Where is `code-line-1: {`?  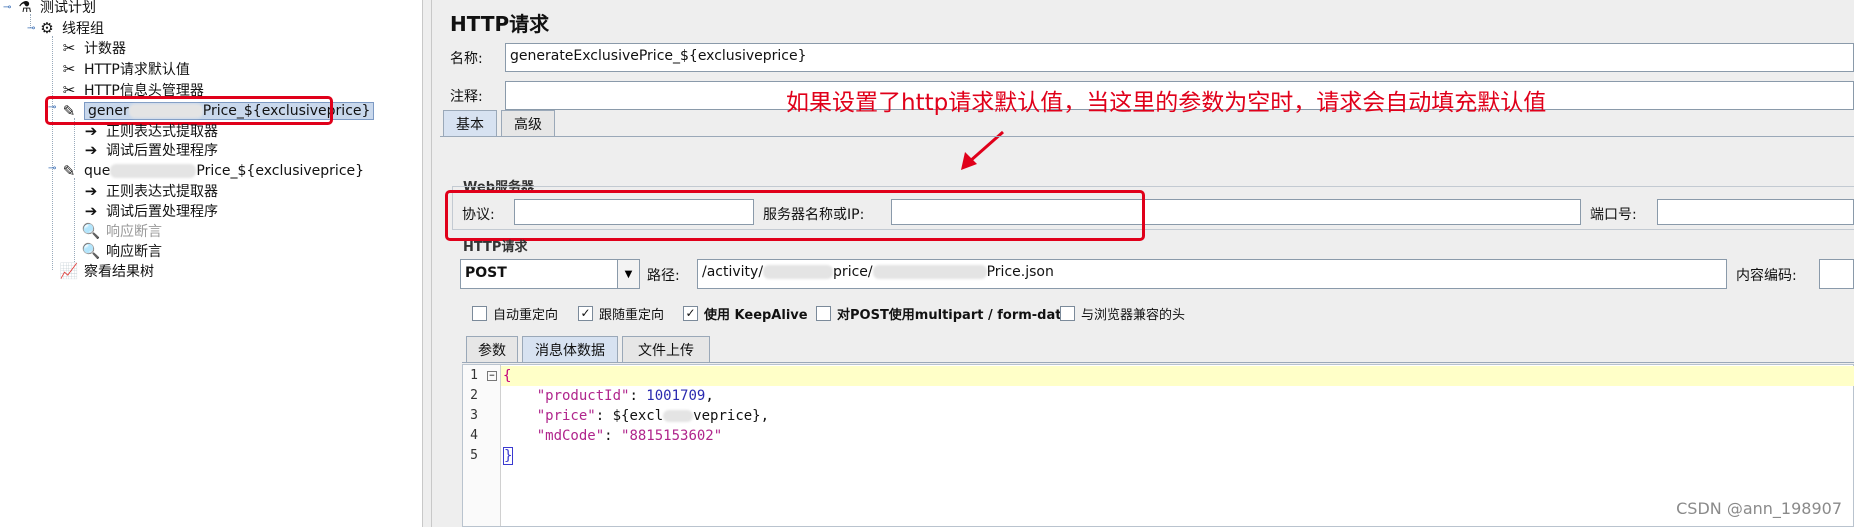
code-line-1: { is located at coordinates (507, 376).